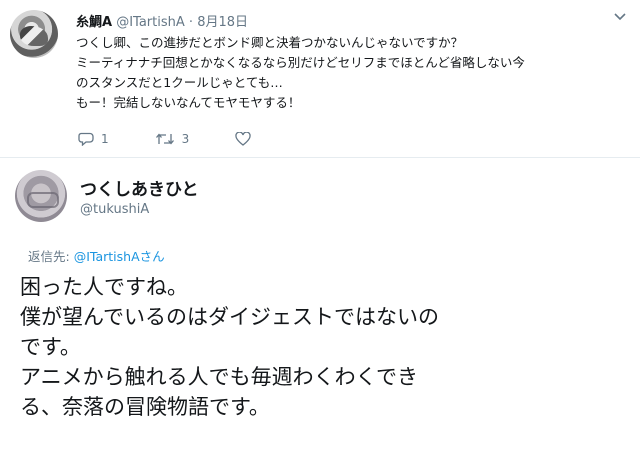 This screenshot has width=640, height=454. I want to click on tweet-text-line: つくし卿、この進捗だとボンド卿と決着つかないんじゃないですか？, so click(270, 42).